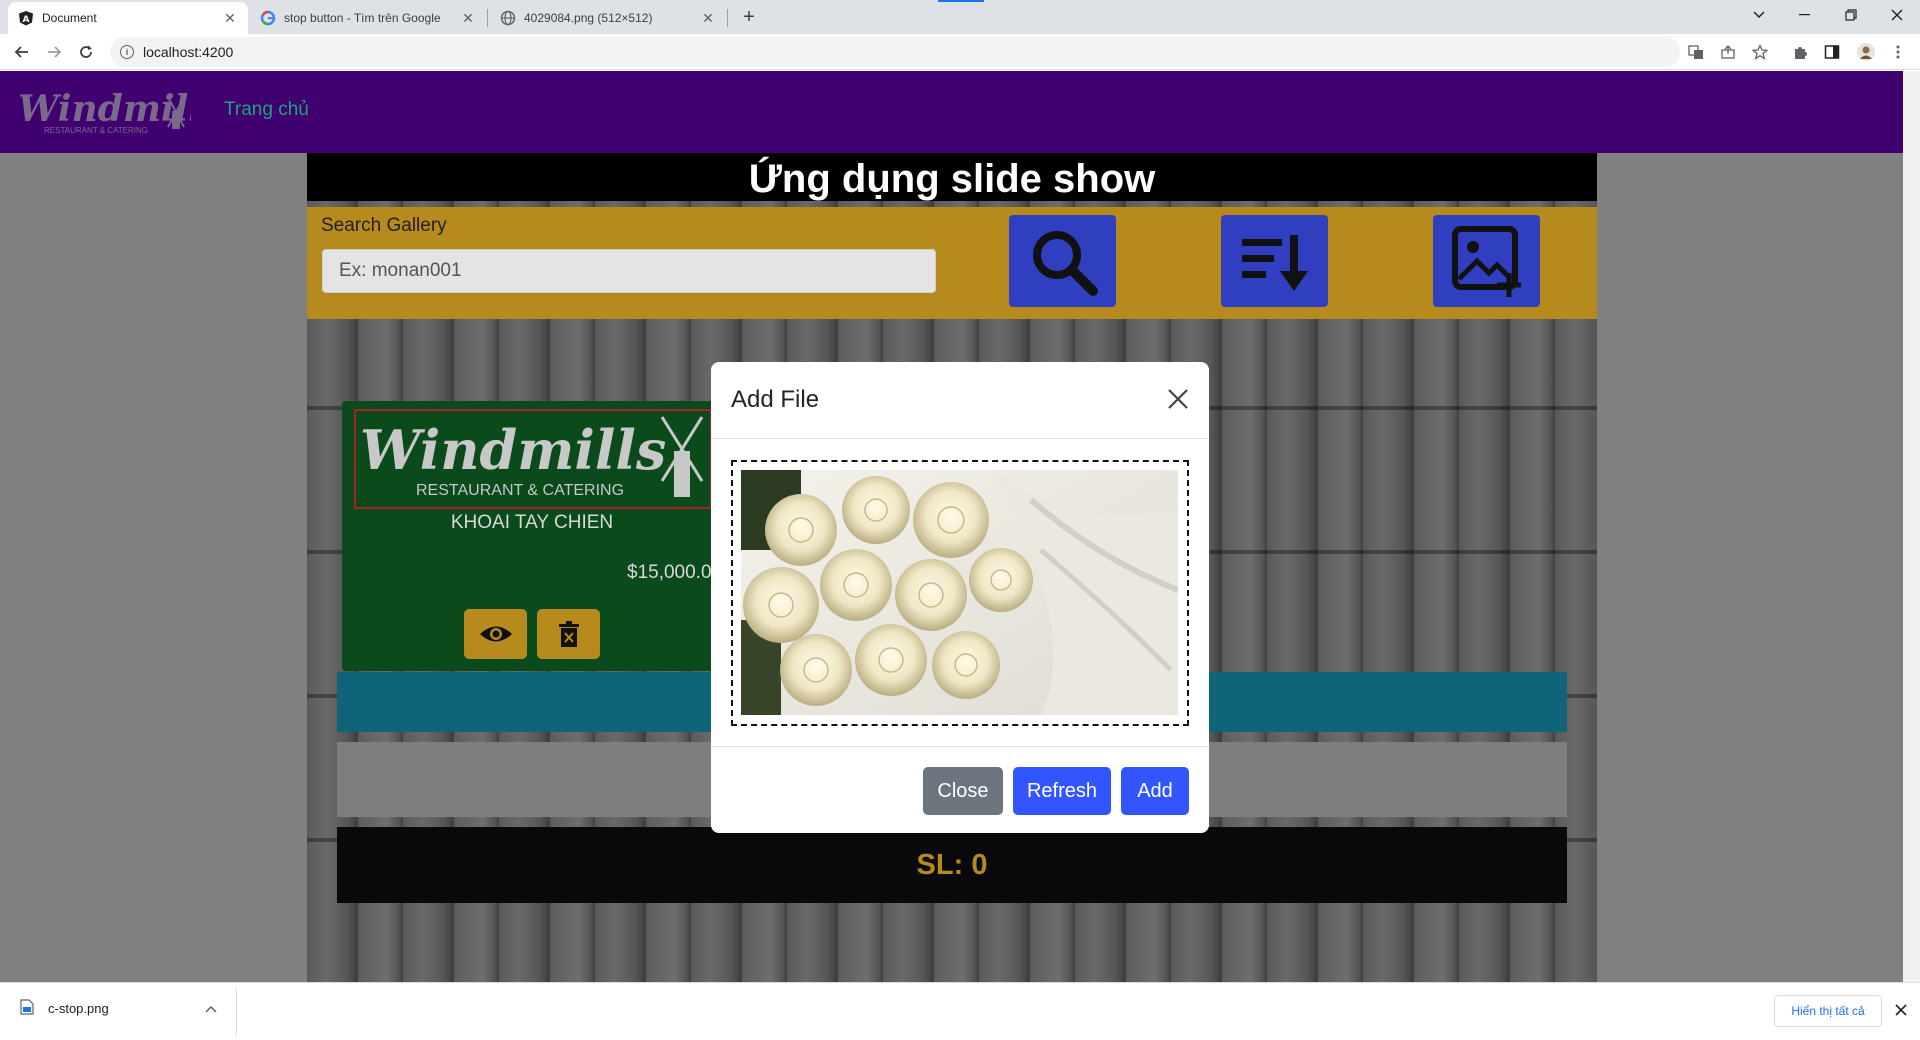 Image resolution: width=1920 pixels, height=1040 pixels. What do you see at coordinates (952, 177) in the screenshot?
I see `page-title: Ứng dụng slide show` at bounding box center [952, 177].